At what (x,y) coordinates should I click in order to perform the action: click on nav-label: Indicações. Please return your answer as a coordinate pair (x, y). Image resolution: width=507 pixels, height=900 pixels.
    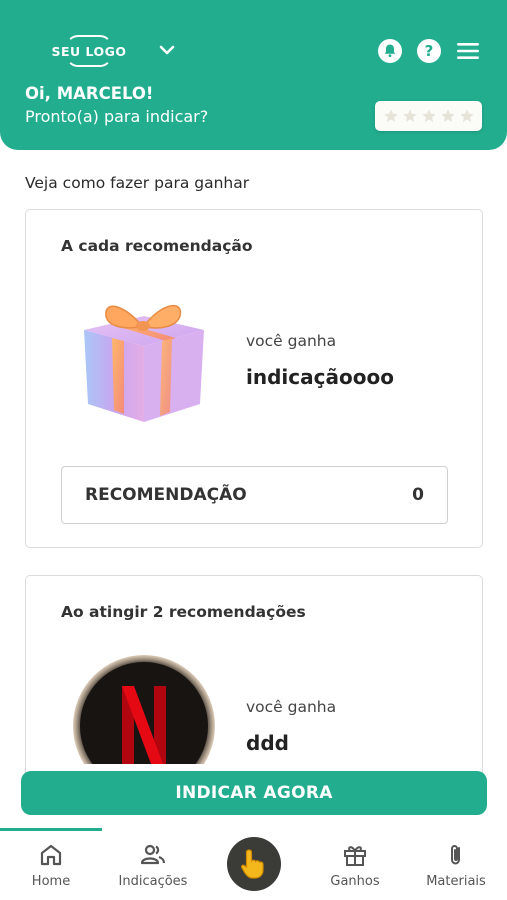
    Looking at the image, I should click on (153, 881).